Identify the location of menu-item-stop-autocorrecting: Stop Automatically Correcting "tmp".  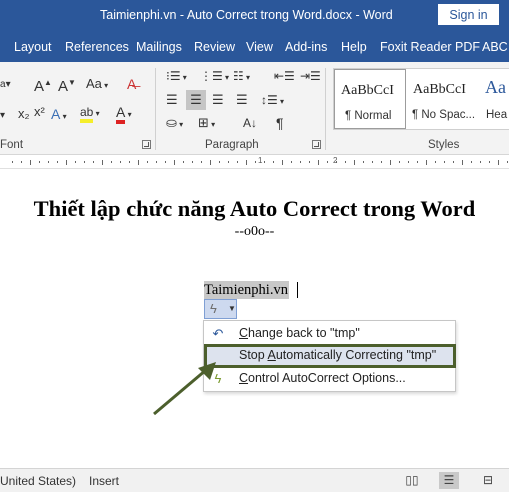
(330, 356).